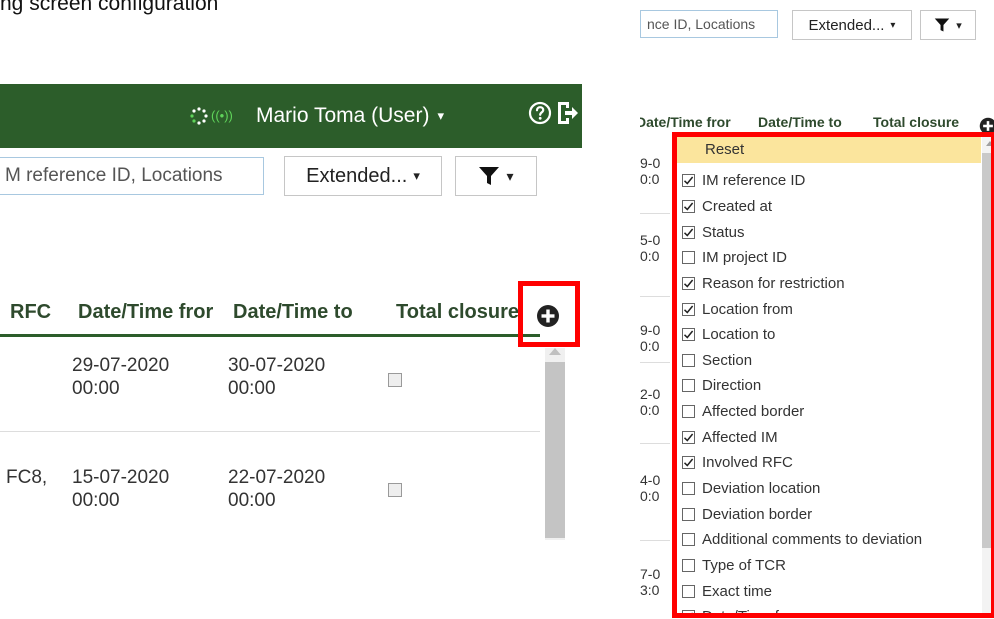 The width and height of the screenshot is (994, 619). I want to click on column-option: Deviation location, so click(829, 489).